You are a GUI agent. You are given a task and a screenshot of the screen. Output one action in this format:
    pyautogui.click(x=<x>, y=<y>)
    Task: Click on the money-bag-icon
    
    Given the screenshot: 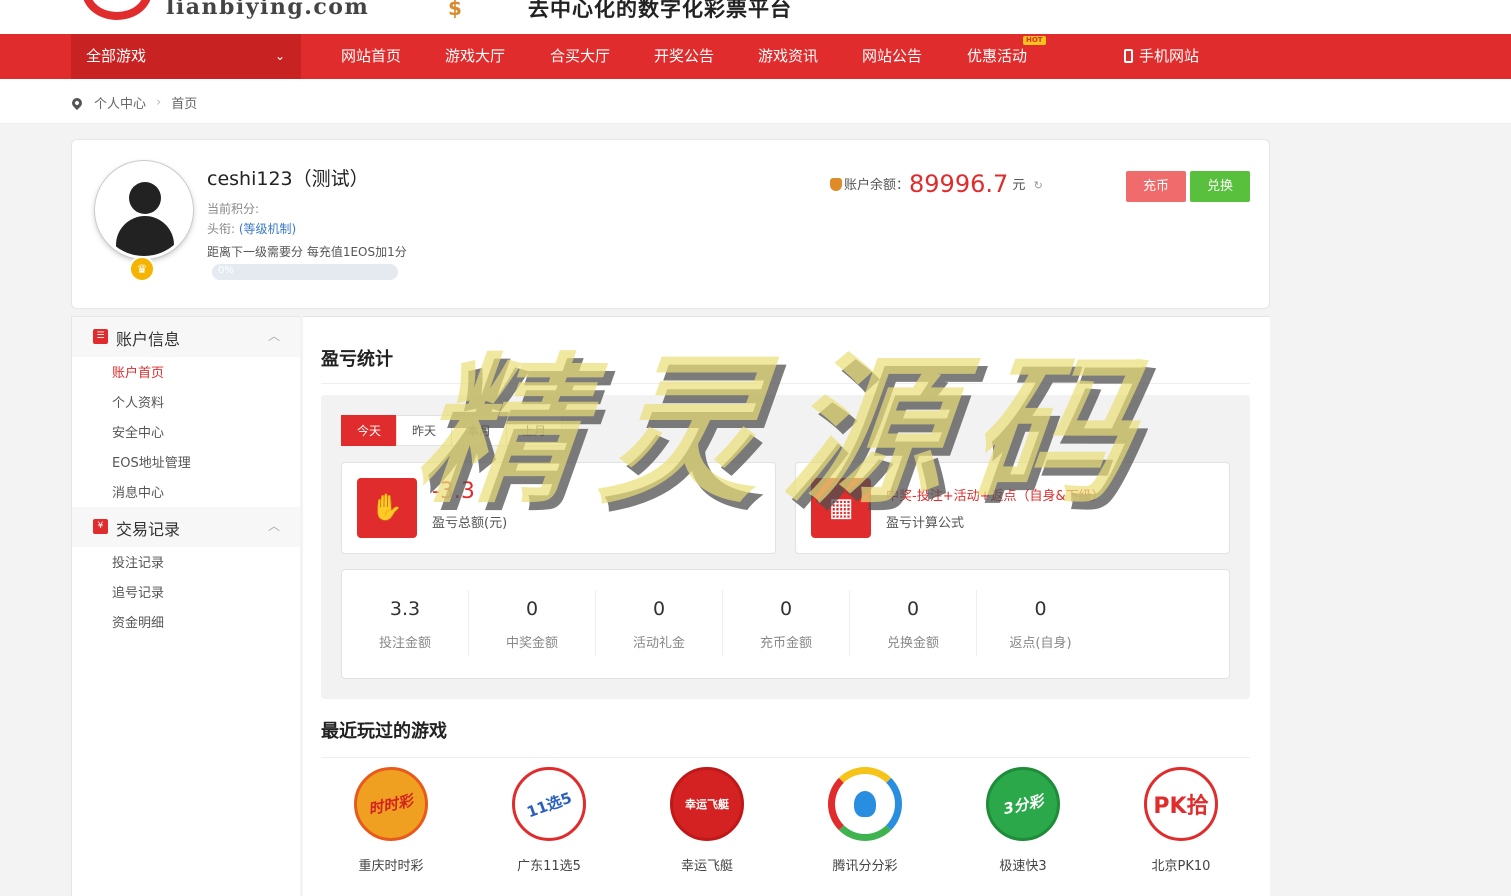 What is the action you would take?
    pyautogui.click(x=836, y=184)
    